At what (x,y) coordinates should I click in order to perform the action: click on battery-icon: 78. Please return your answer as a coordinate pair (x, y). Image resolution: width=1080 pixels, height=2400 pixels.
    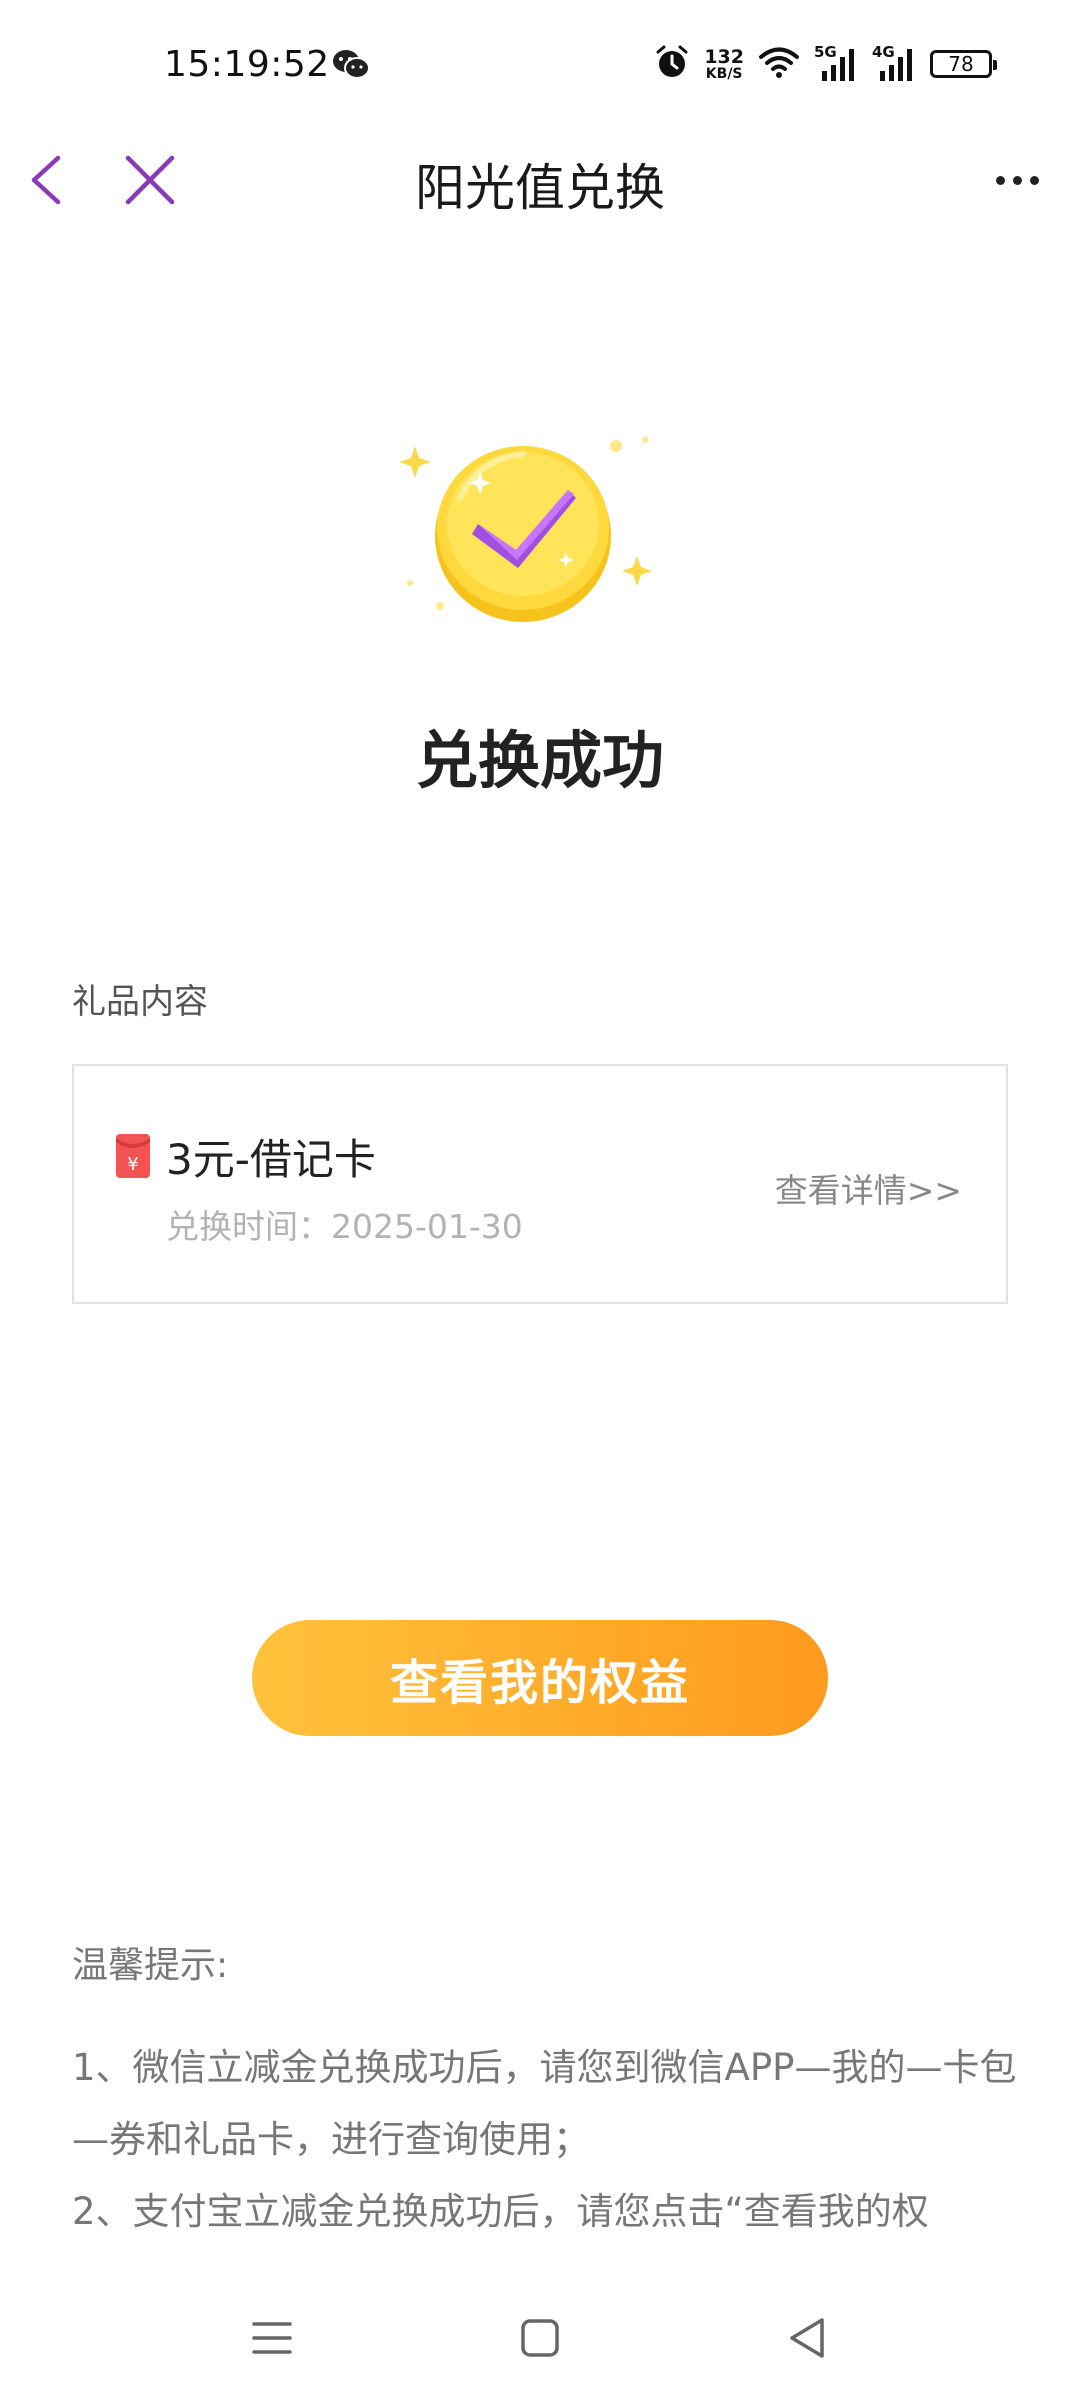
    Looking at the image, I should click on (963, 64).